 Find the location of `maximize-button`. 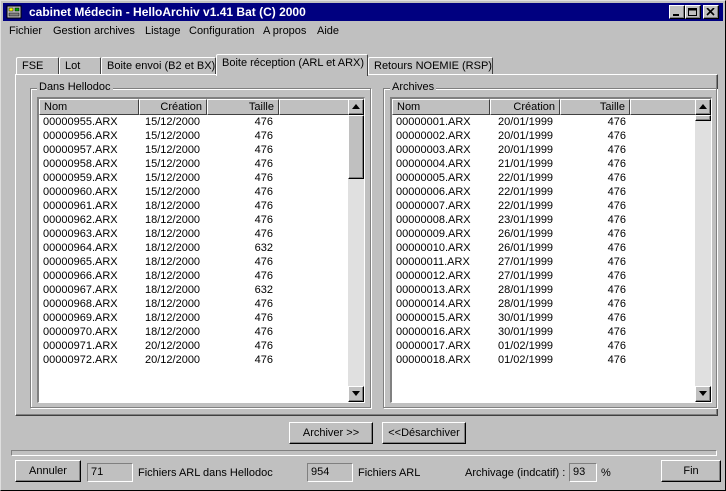

maximize-button is located at coordinates (693, 12).